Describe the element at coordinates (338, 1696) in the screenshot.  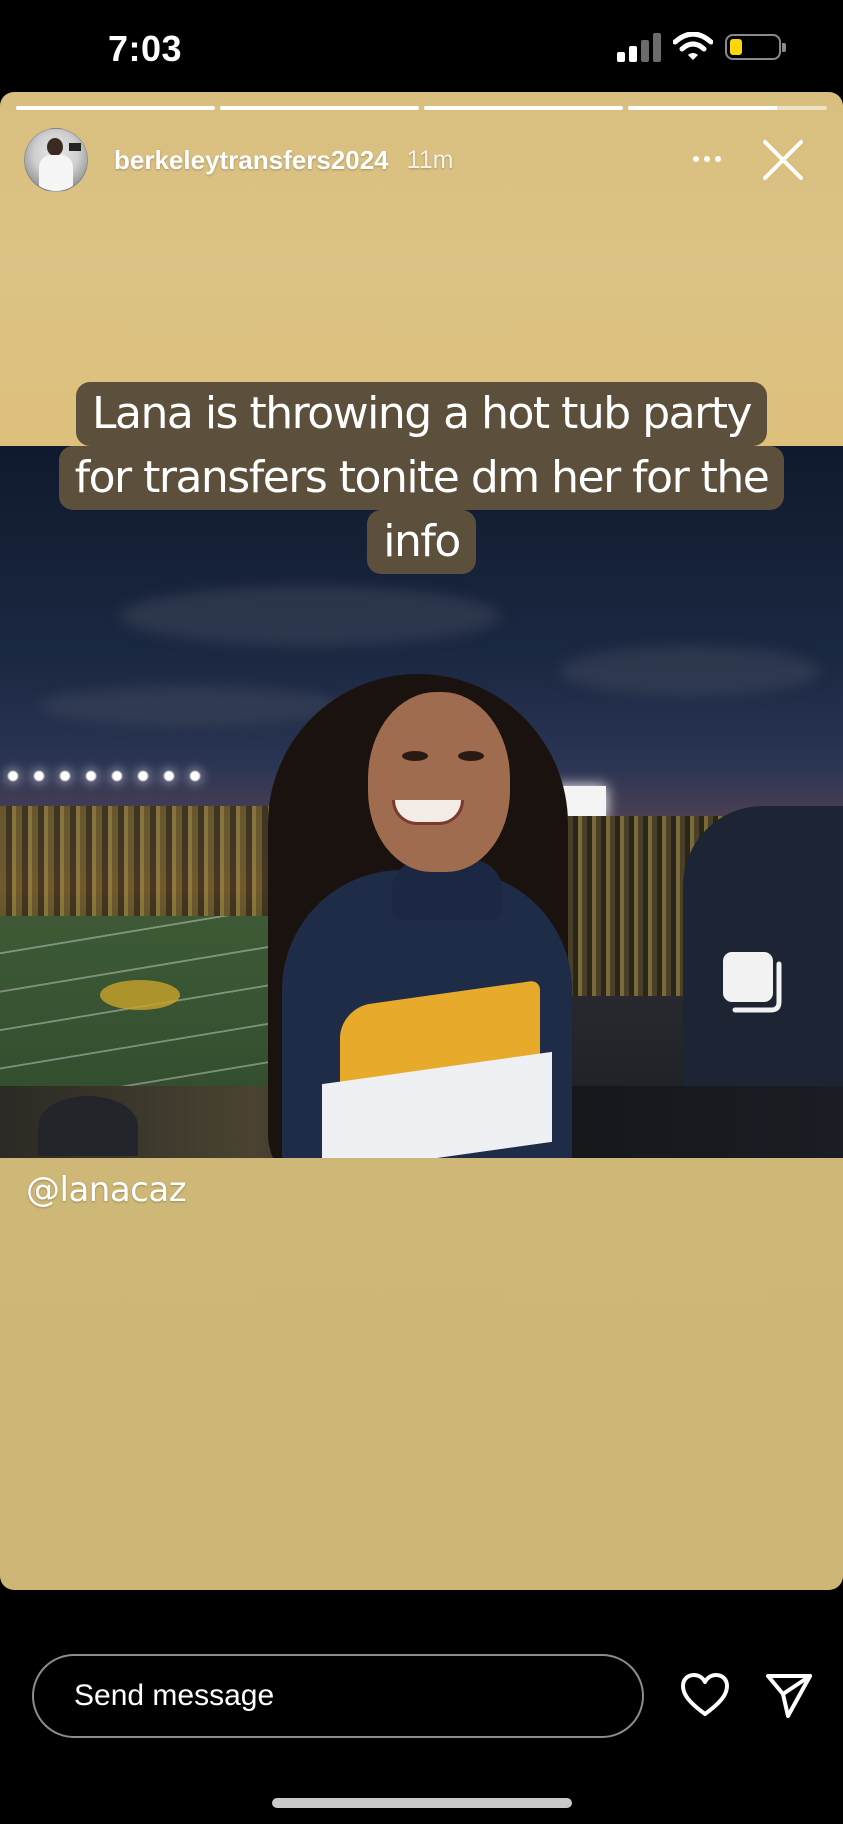
I see `send-message-input` at that location.